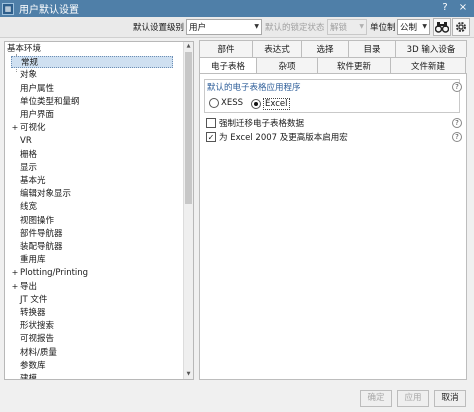  Describe the element at coordinates (32, 89) in the screenshot. I see `tree-item: 用户属性` at that location.